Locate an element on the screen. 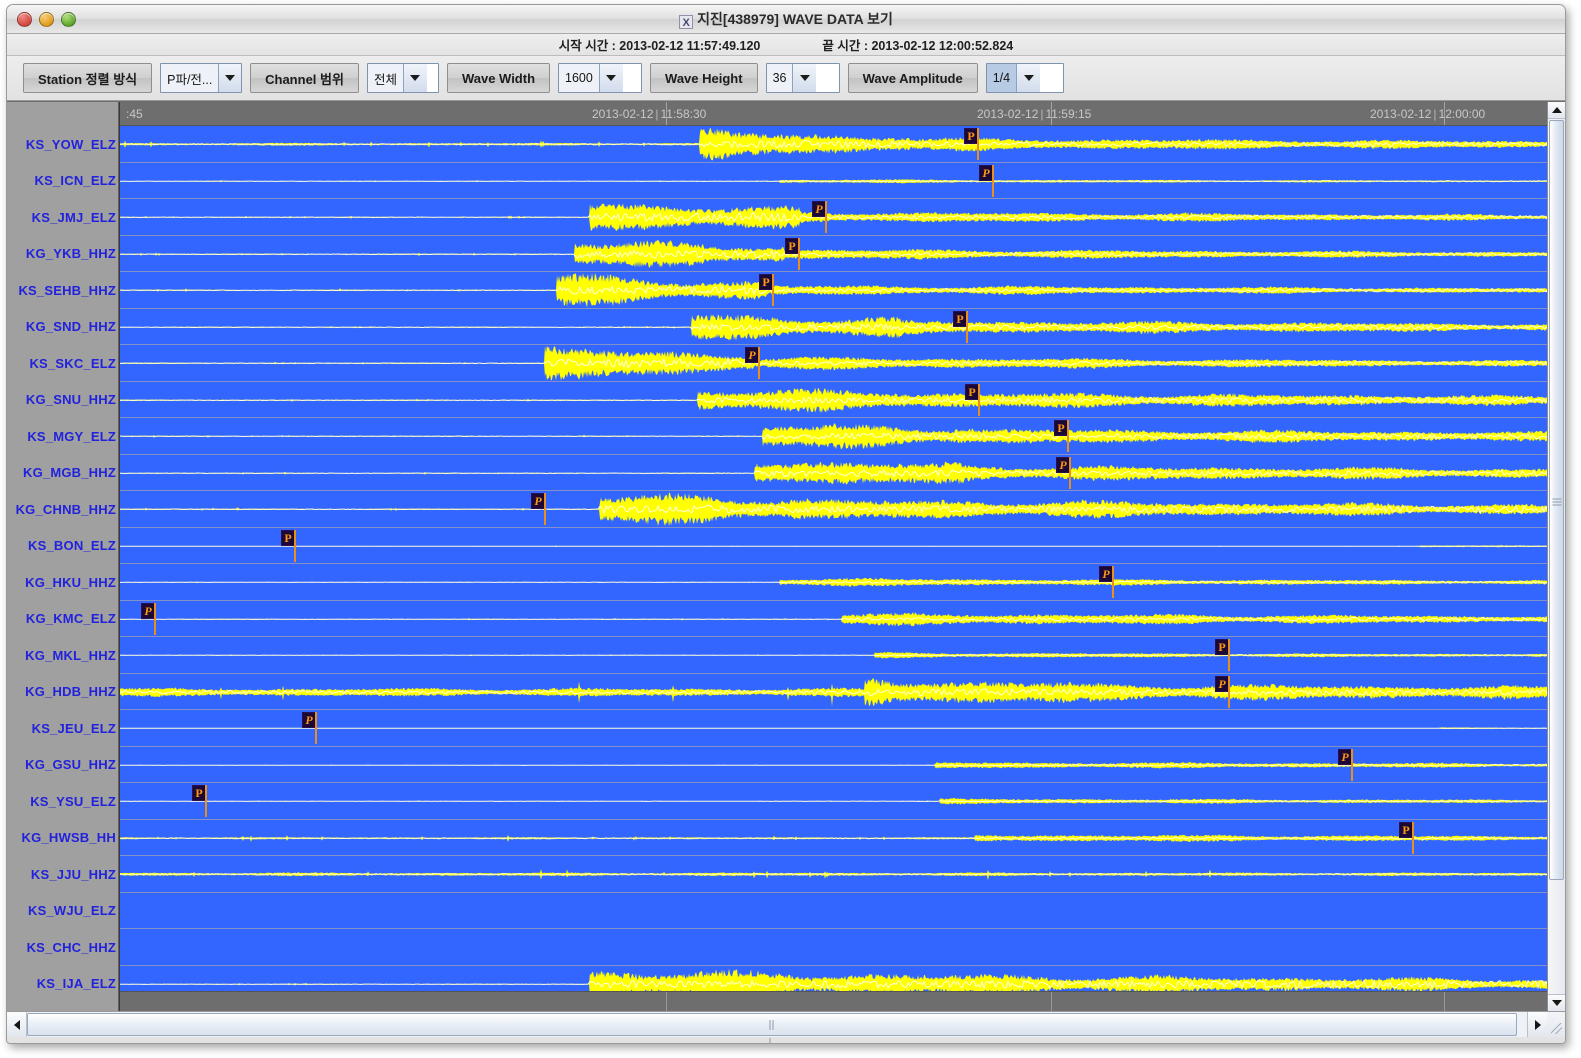 This screenshot has width=1581, height=1058. station-label: KS_ICN_ELZ is located at coordinates (62, 181).